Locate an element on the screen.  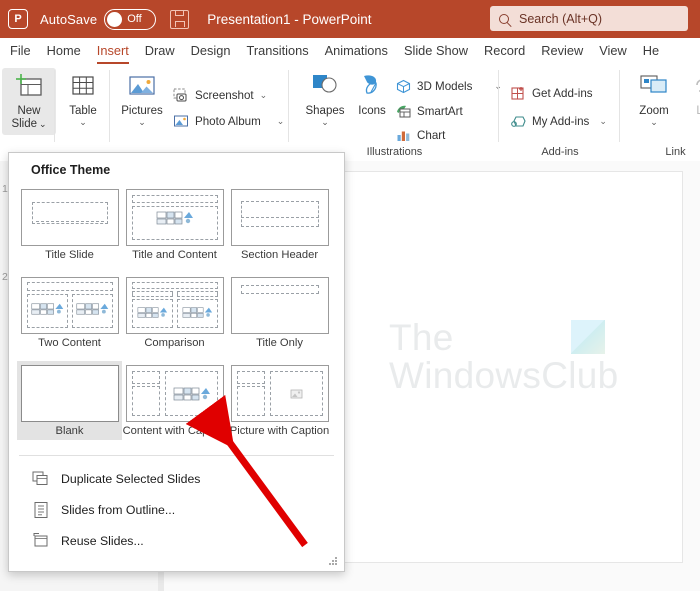
tab-record: Record is located at coordinates (504, 52).